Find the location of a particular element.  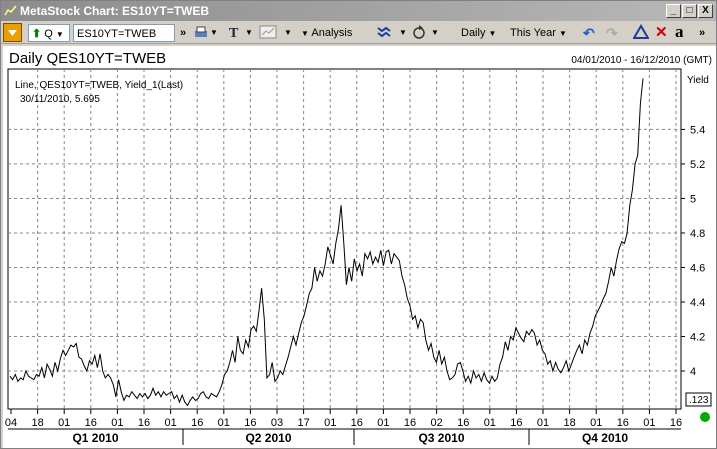

y-tick-label: 4.6 is located at coordinates (697, 268).